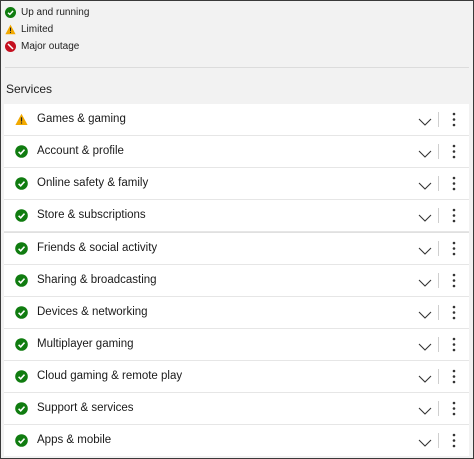  What do you see at coordinates (29, 89) in the screenshot?
I see `services-heading: Services` at bounding box center [29, 89].